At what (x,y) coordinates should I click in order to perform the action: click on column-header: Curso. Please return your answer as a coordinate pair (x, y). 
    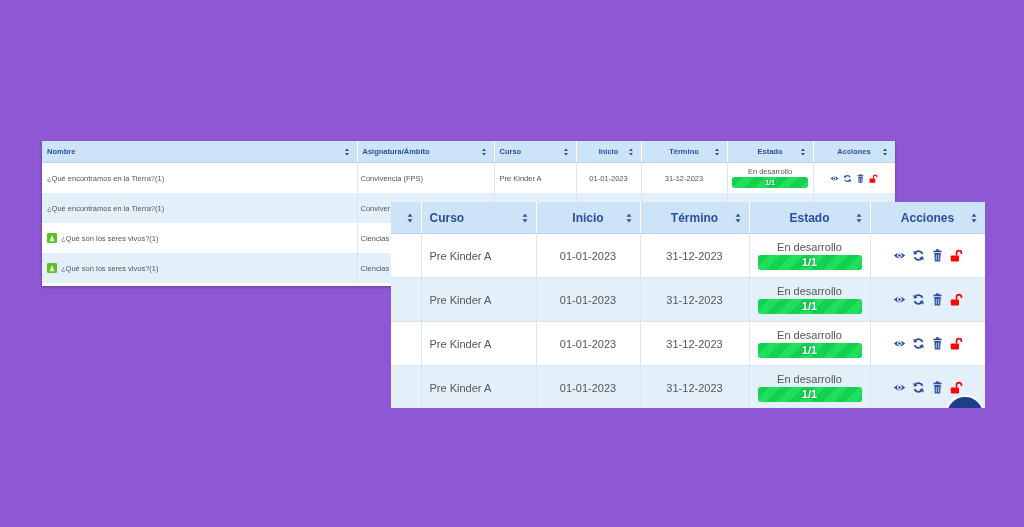
    Looking at the image, I should click on (447, 217).